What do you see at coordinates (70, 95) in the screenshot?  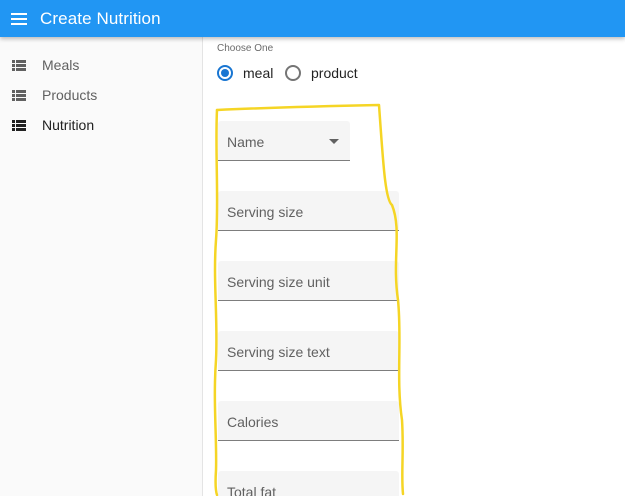 I see `sidebar-item-label: Products` at bounding box center [70, 95].